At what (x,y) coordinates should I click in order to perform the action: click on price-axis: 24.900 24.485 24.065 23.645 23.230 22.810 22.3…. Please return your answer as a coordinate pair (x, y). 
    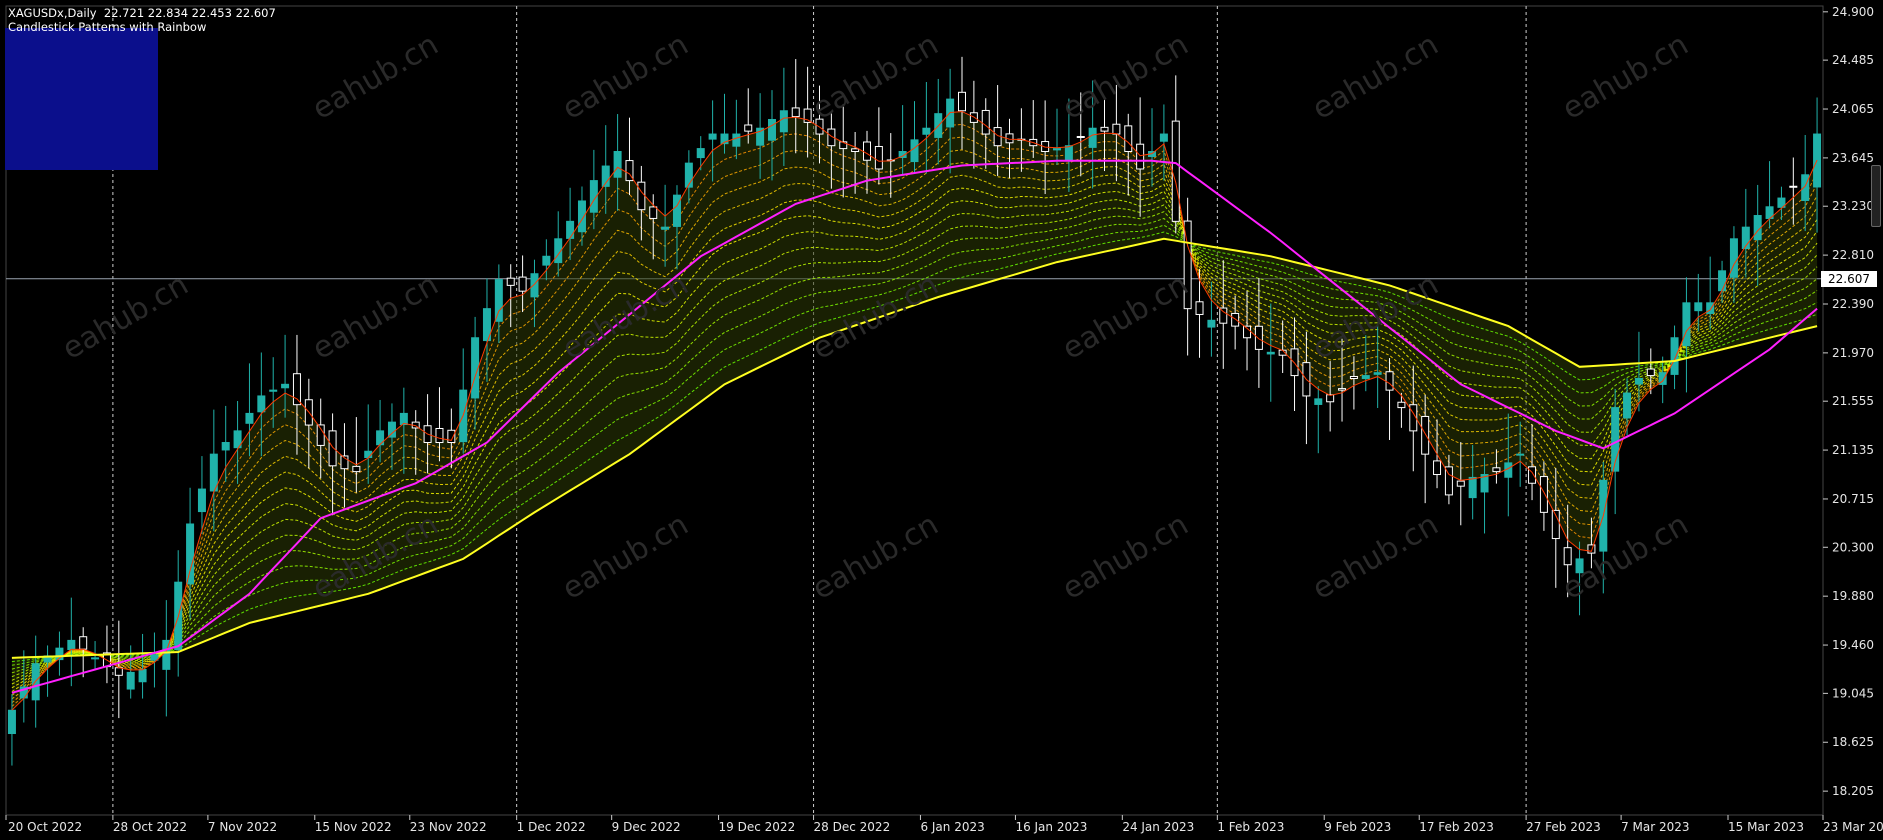
    Looking at the image, I should click on (1848, 401).